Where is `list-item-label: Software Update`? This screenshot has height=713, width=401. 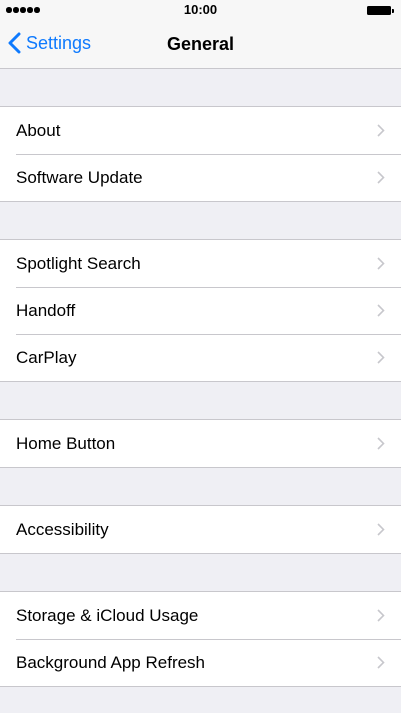 list-item-label: Software Update is located at coordinates (79, 177).